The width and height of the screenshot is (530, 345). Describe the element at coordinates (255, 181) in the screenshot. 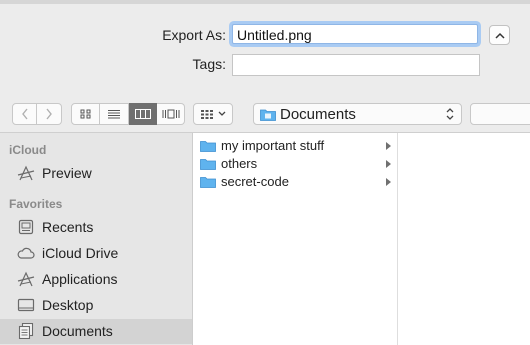

I see `folder-name: secret-code` at that location.